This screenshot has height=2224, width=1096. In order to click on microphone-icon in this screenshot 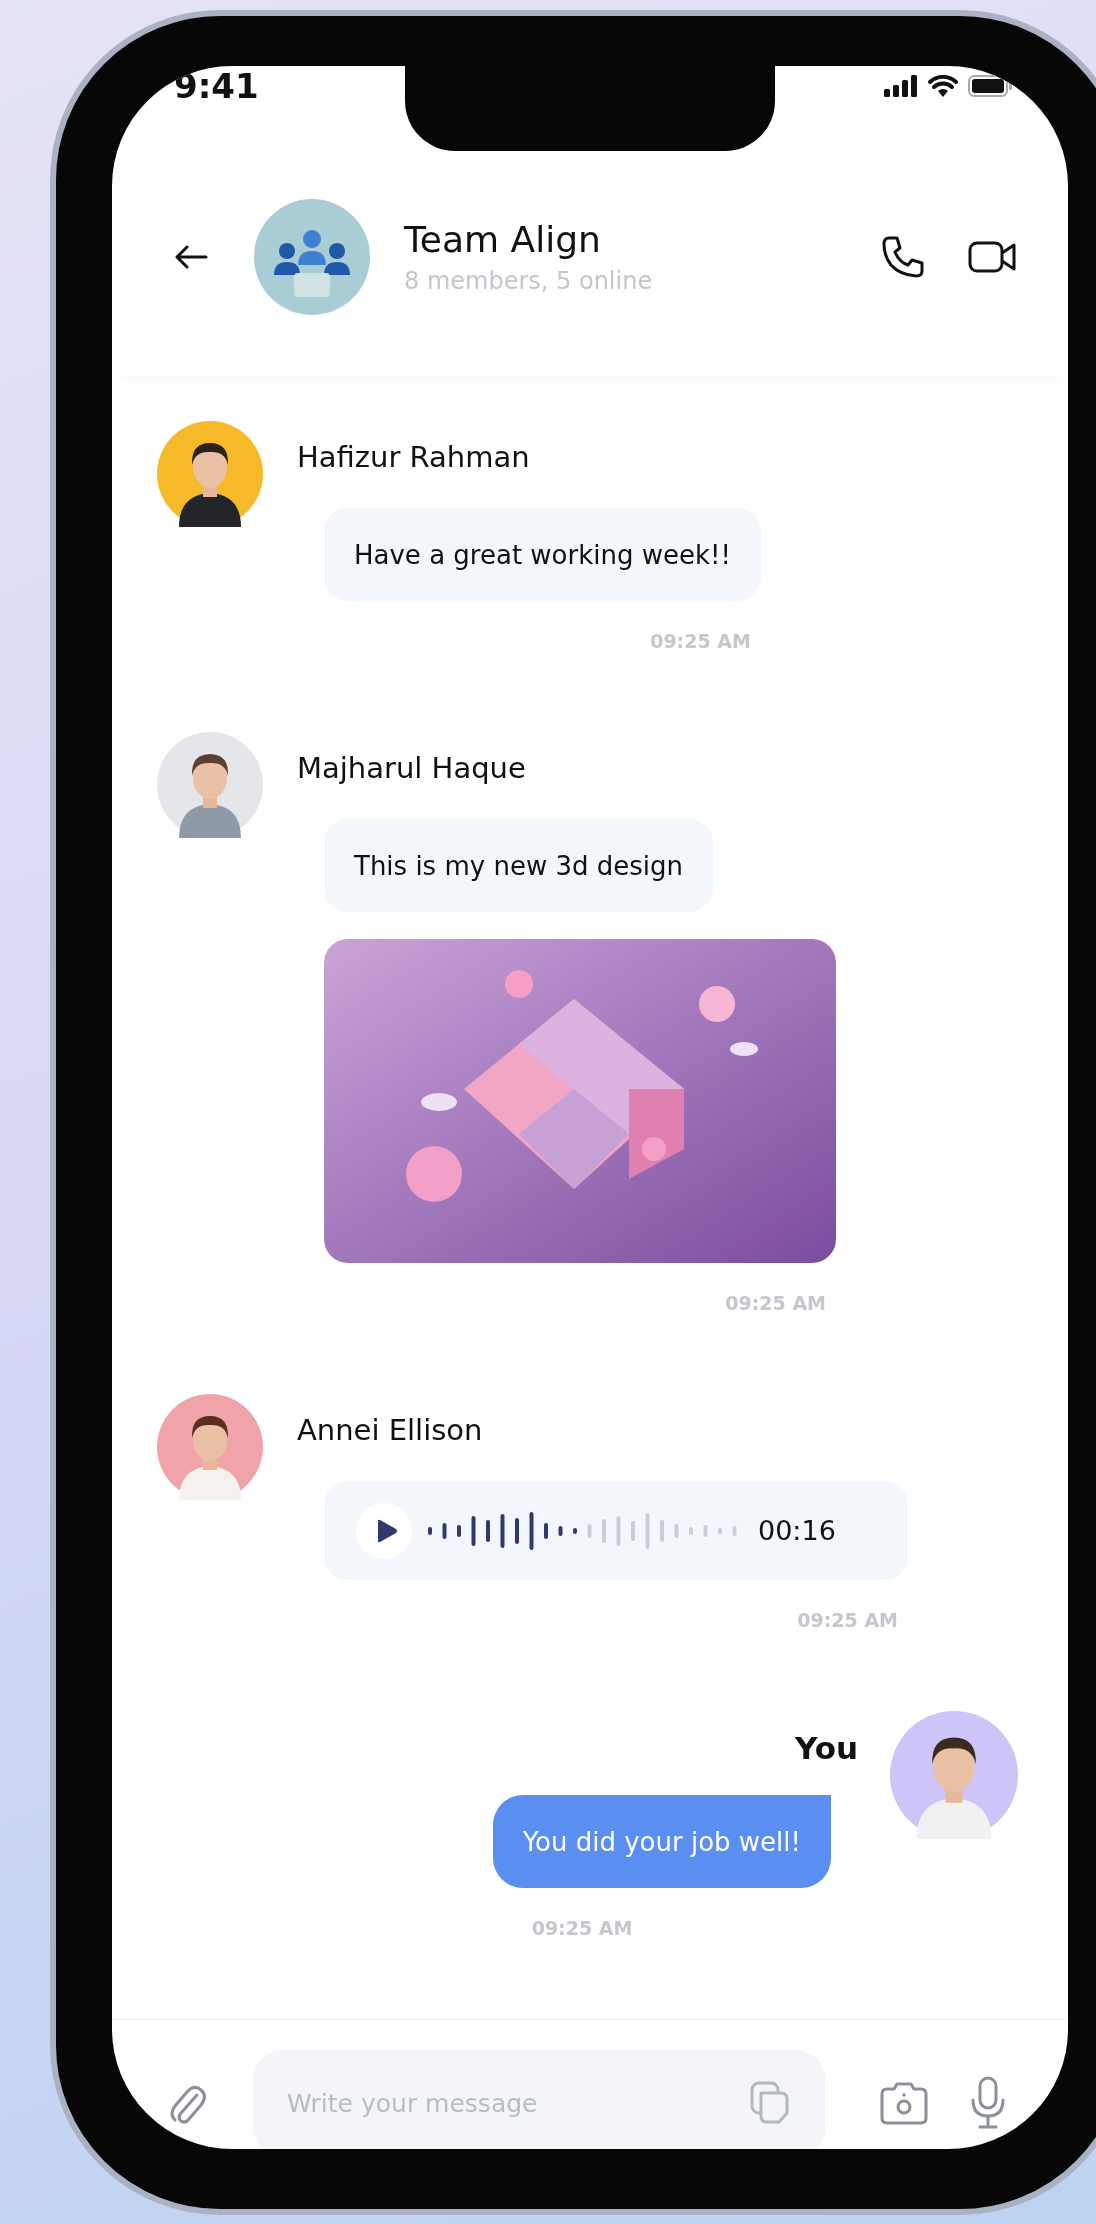, I will do `click(988, 2103)`.